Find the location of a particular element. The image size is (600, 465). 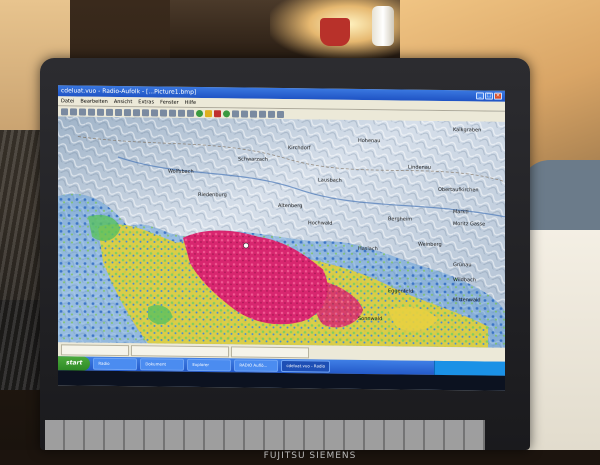

laptop-brand: FUJITSU SIEMENS is located at coordinates (310, 456).